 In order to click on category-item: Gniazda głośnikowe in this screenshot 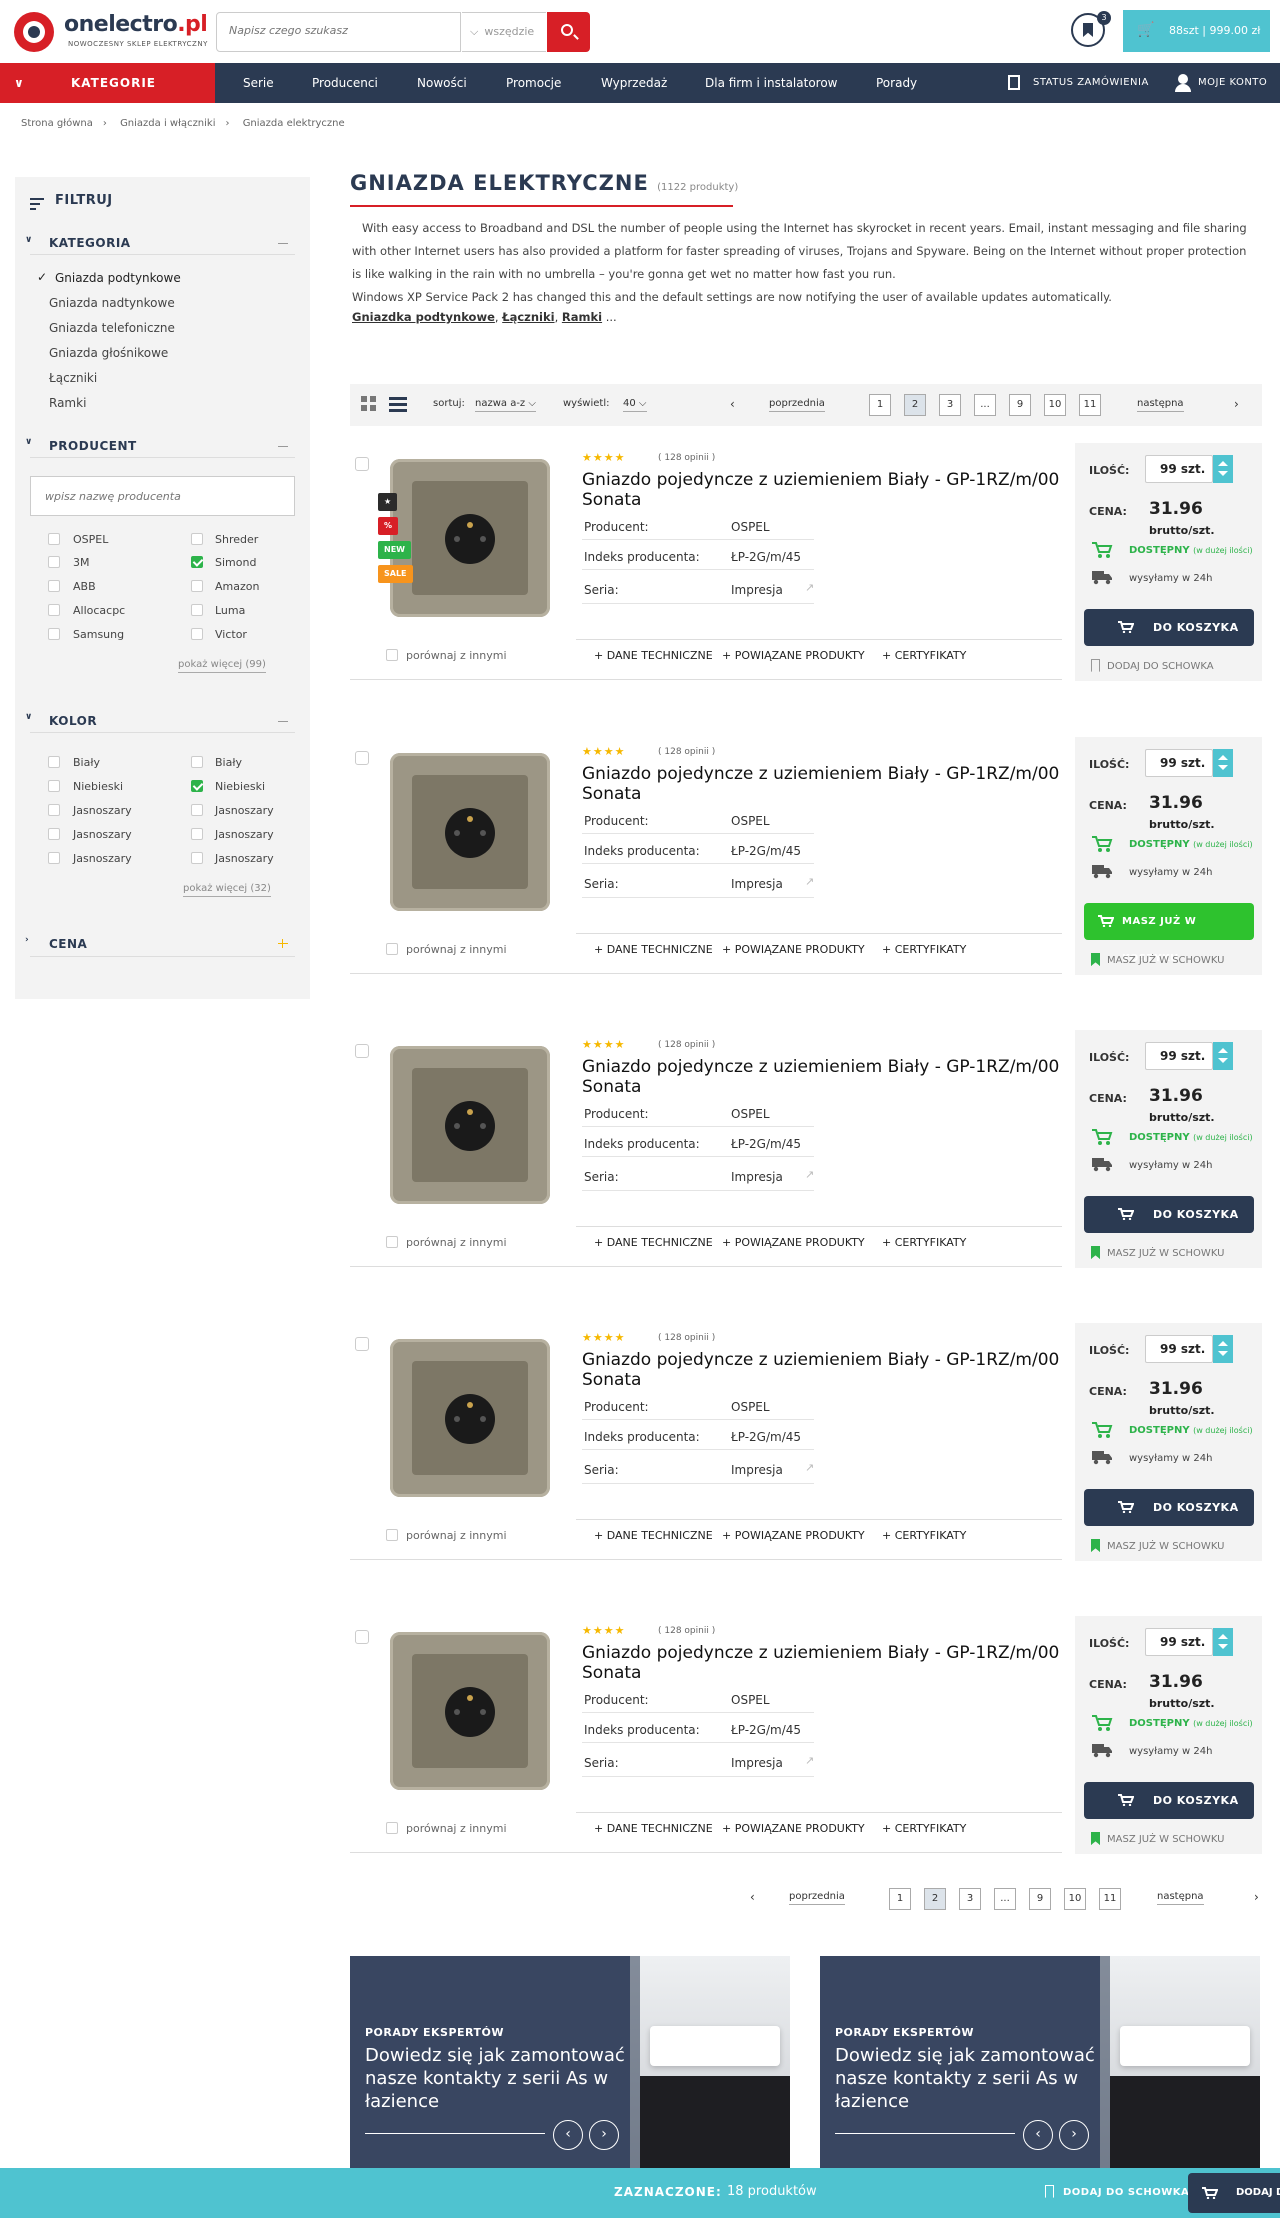, I will do `click(108, 353)`.